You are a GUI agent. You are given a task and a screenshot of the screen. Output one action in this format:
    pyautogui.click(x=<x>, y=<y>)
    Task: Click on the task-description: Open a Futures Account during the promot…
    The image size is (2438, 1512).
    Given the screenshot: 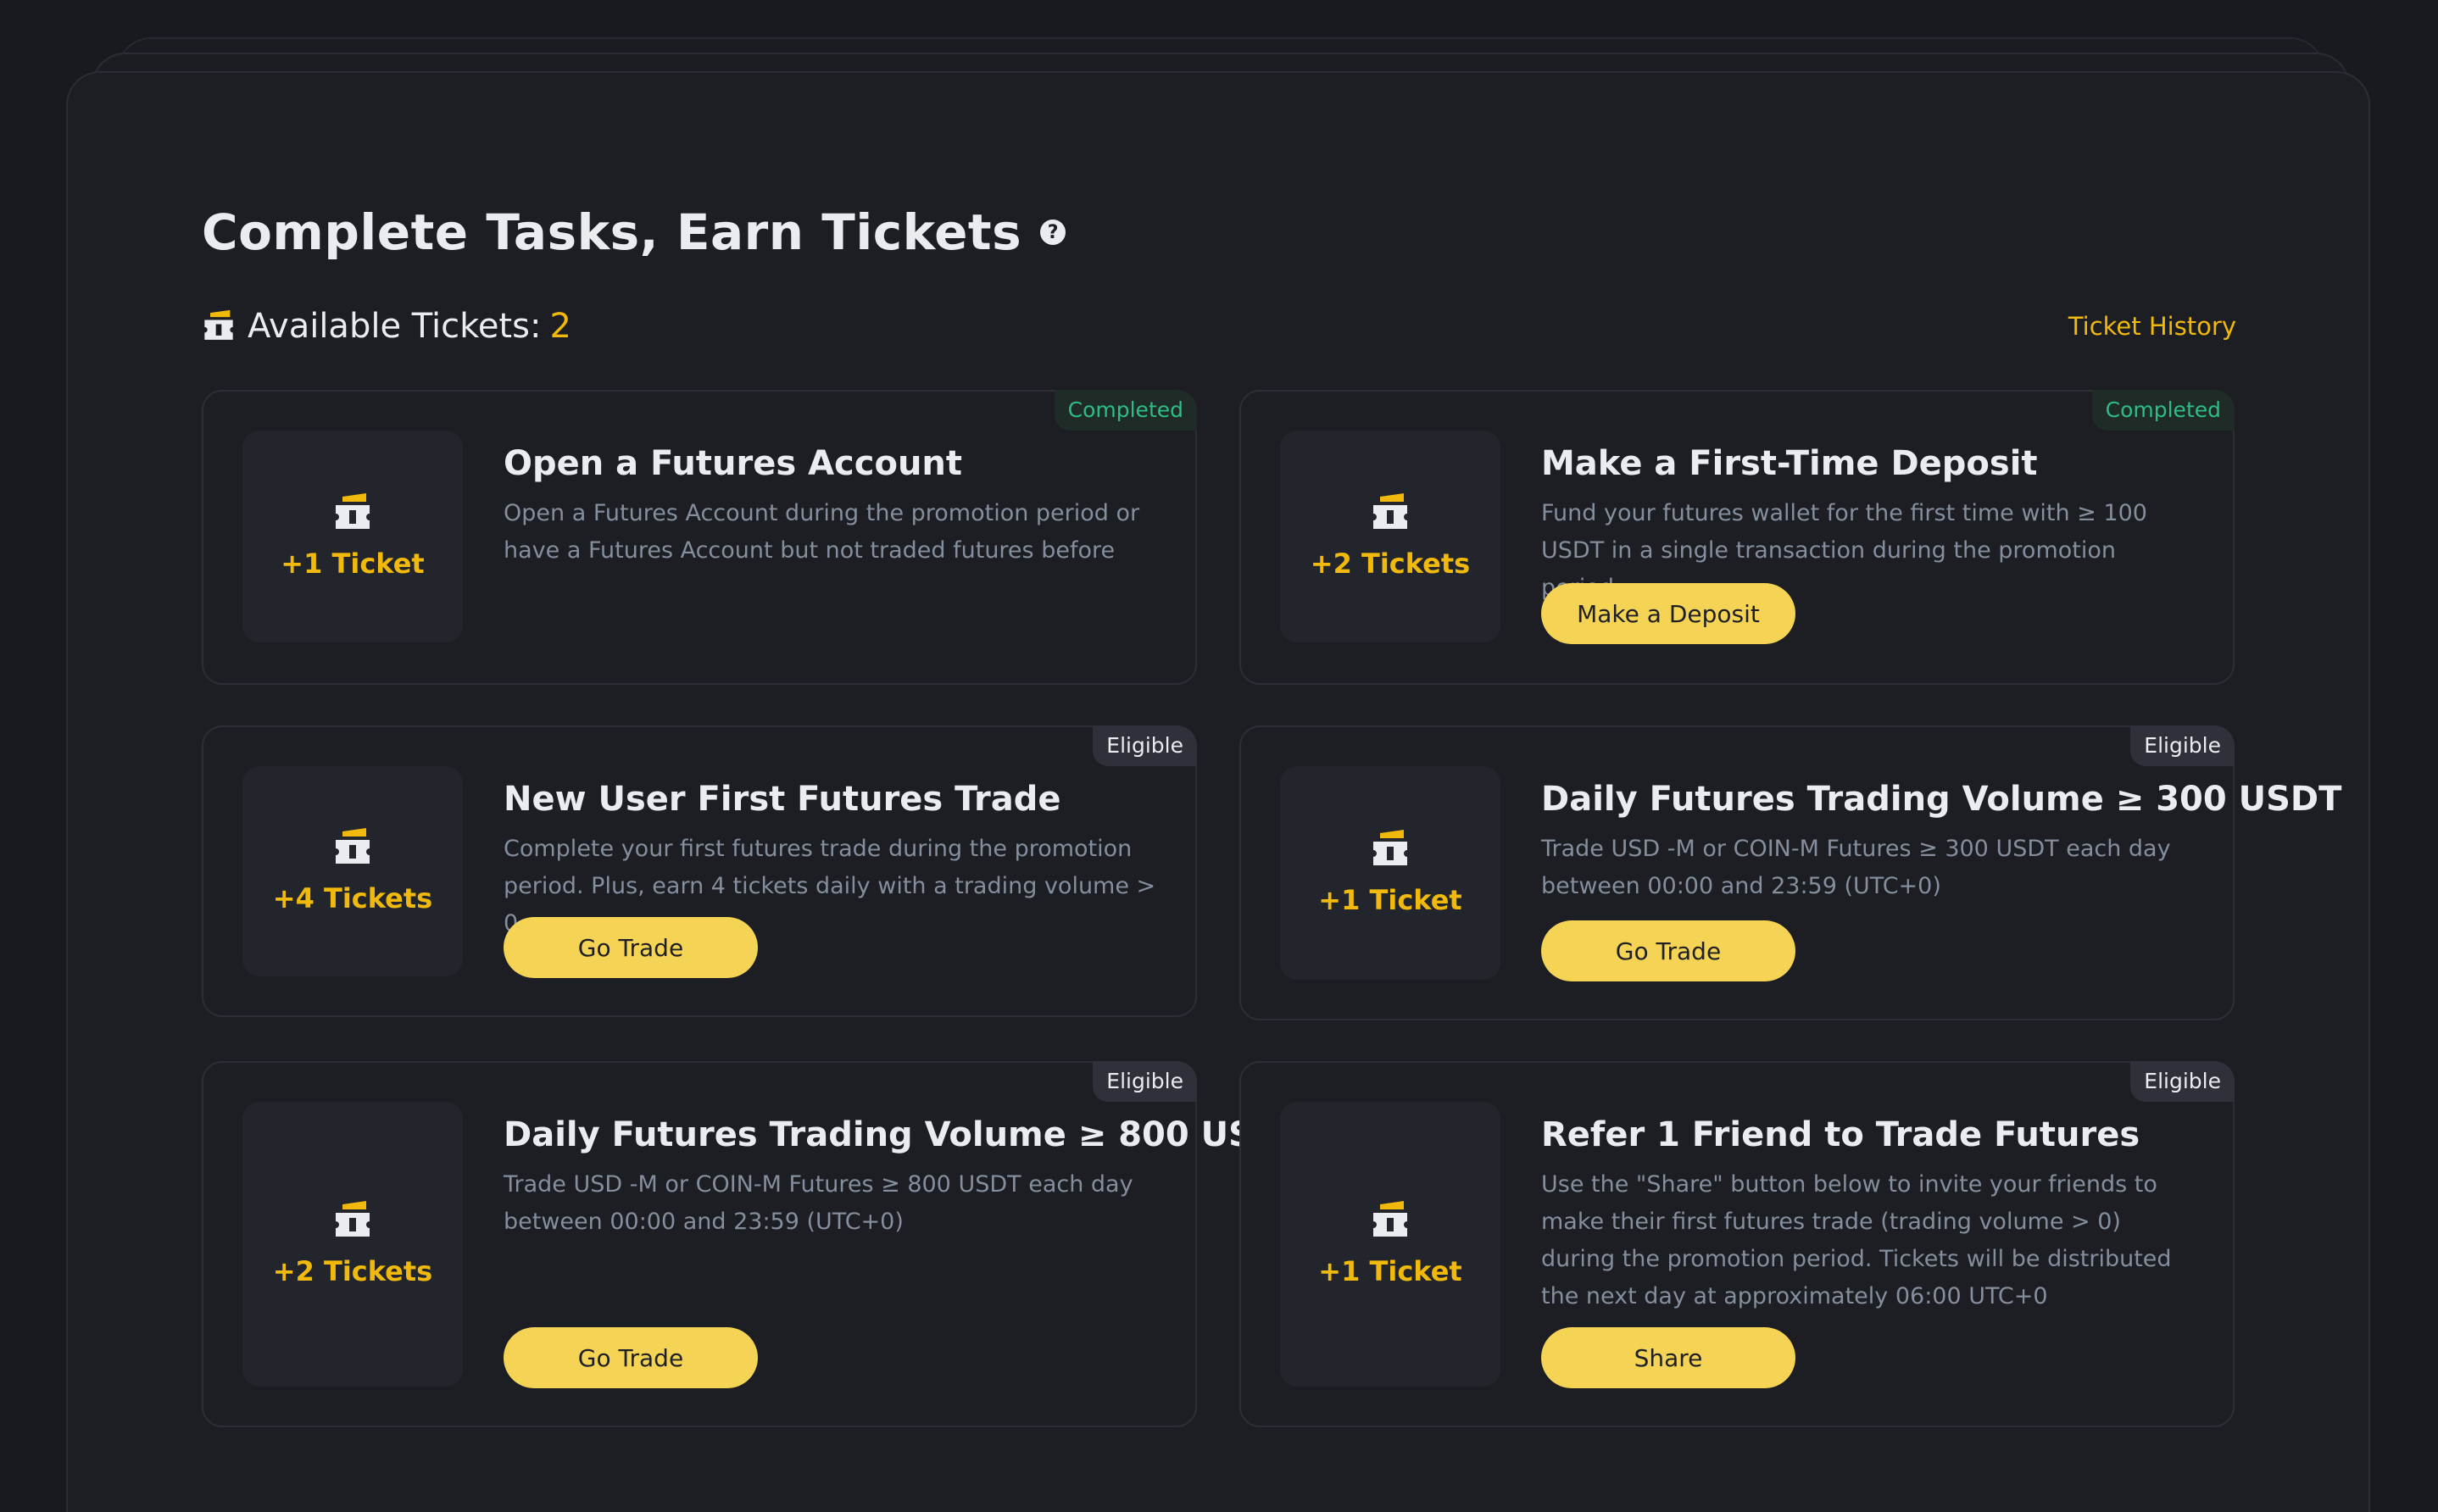 What is the action you would take?
    pyautogui.click(x=822, y=532)
    